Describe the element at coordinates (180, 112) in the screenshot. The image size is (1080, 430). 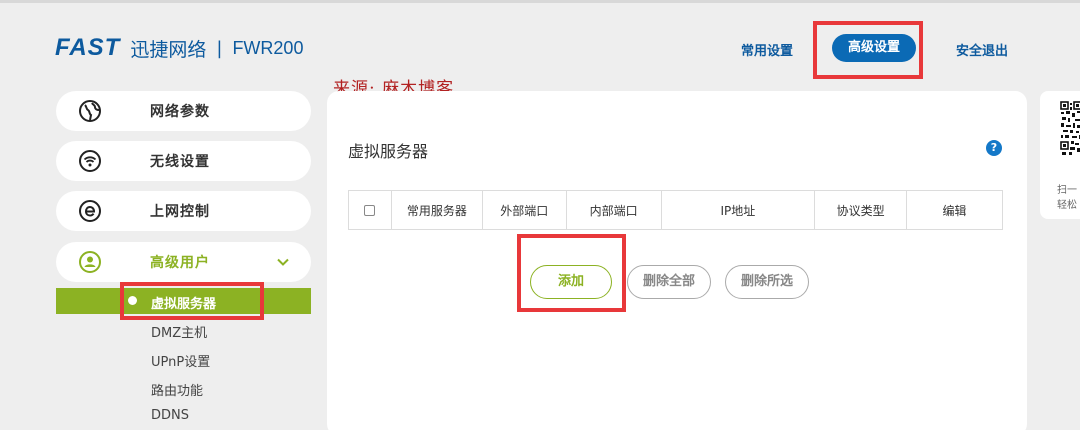
I see `sidebar-item-label: 网络参数` at that location.